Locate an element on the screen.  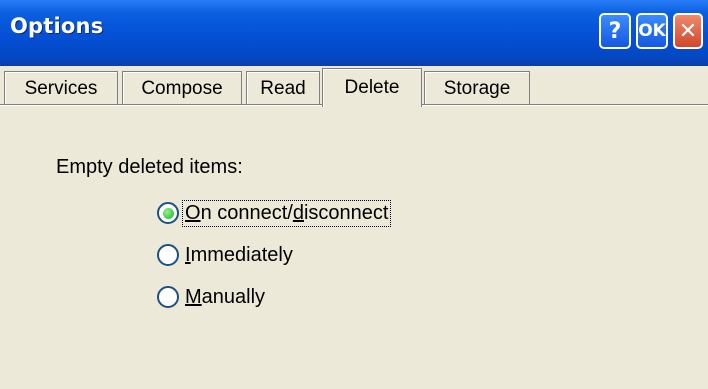
radio-label: On connect/disconnect is located at coordinates (286, 213).